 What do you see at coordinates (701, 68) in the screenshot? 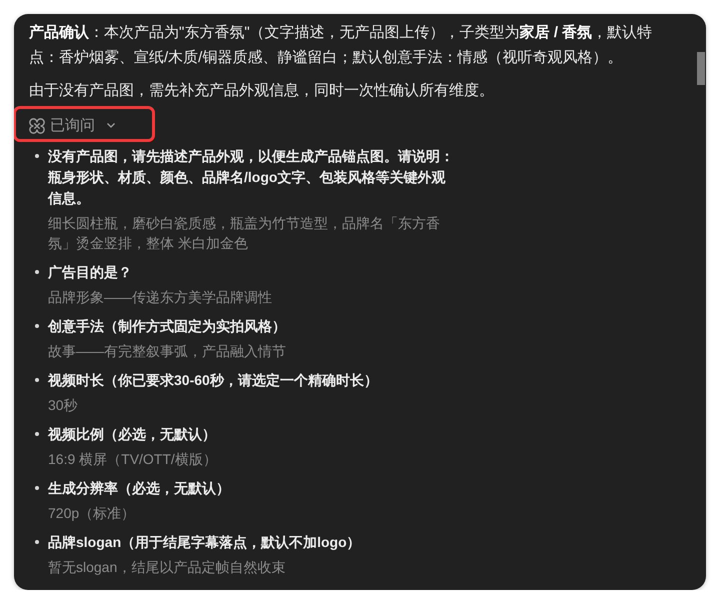
I see `scrollbar-thumb` at bounding box center [701, 68].